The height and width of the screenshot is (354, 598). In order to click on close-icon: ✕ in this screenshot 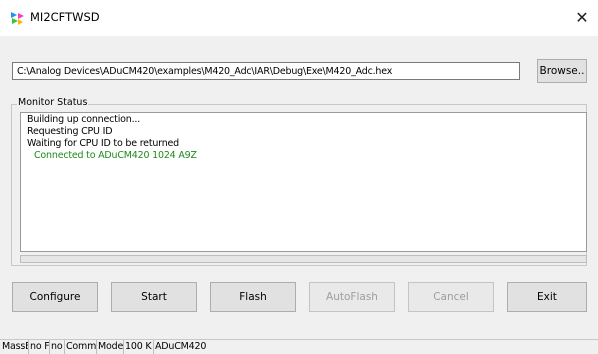, I will do `click(582, 18)`.